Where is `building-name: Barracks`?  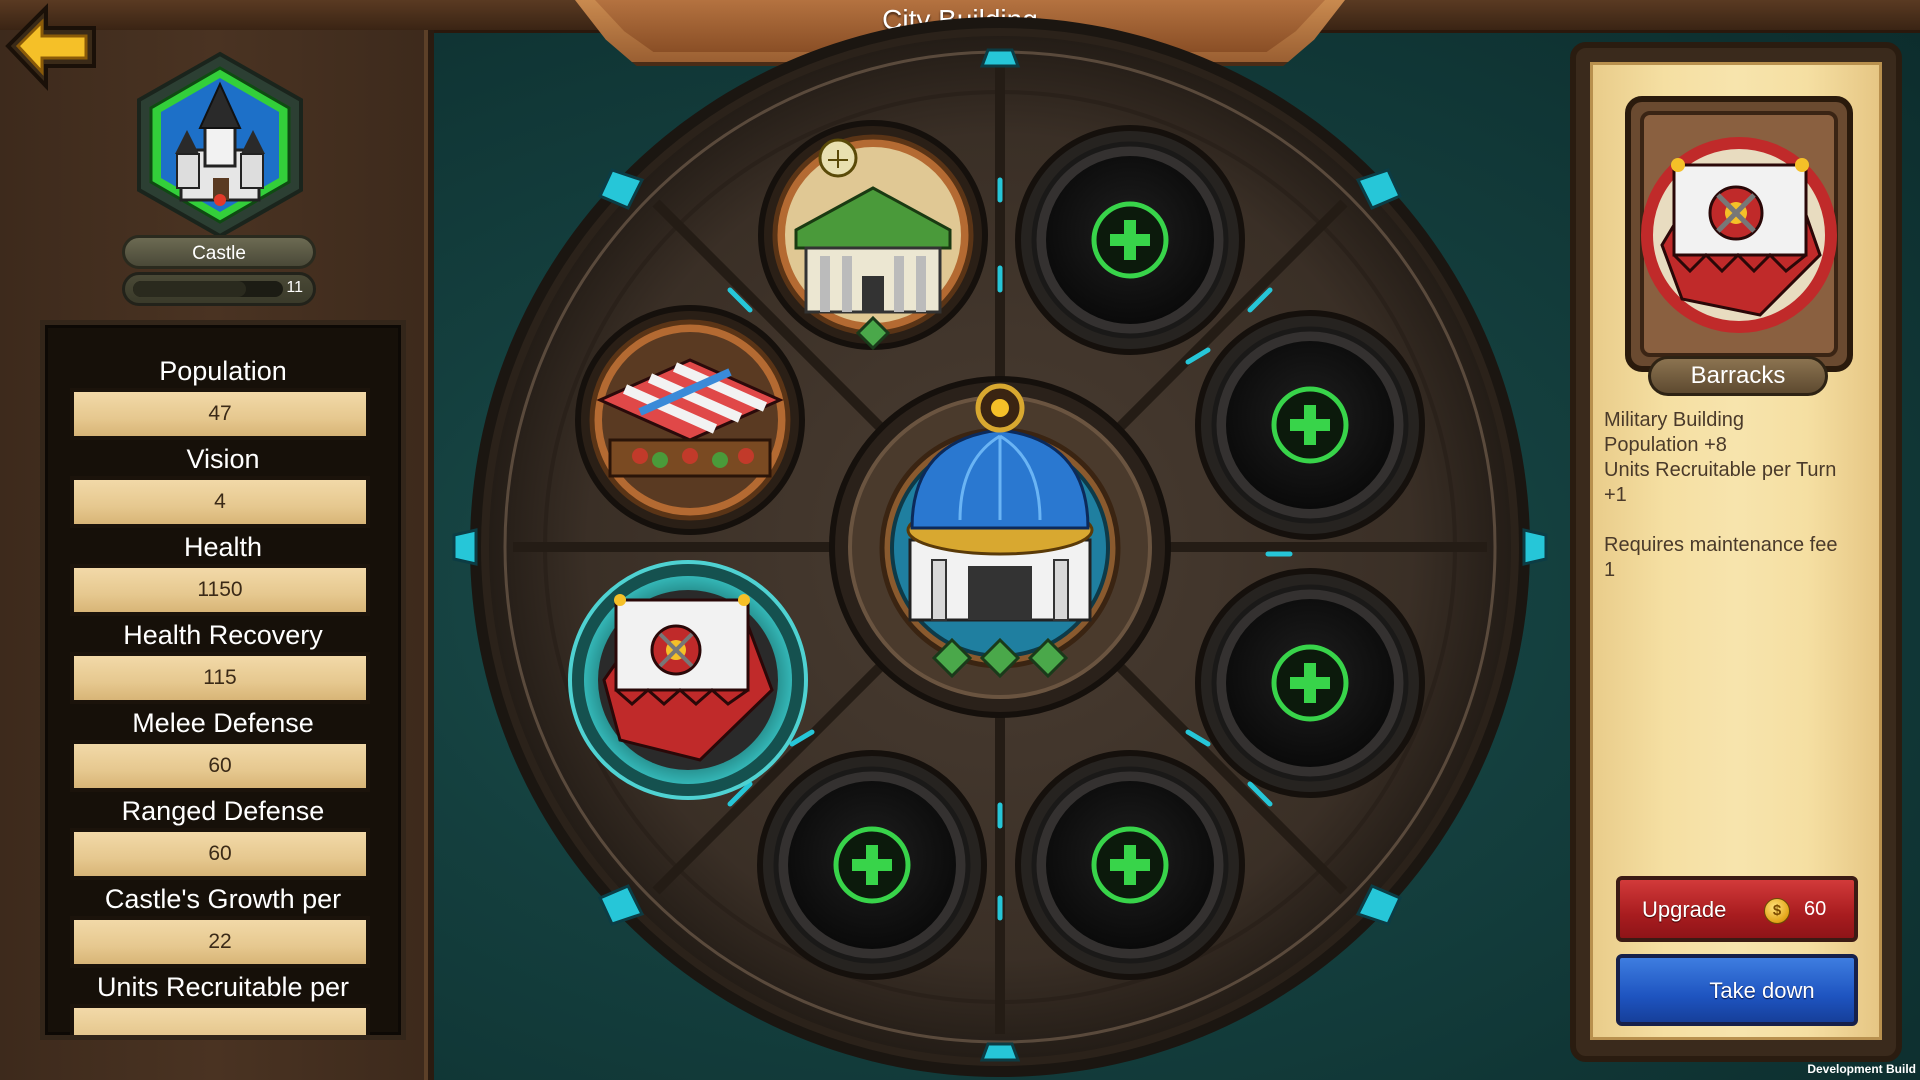
building-name: Barracks is located at coordinates (1738, 376).